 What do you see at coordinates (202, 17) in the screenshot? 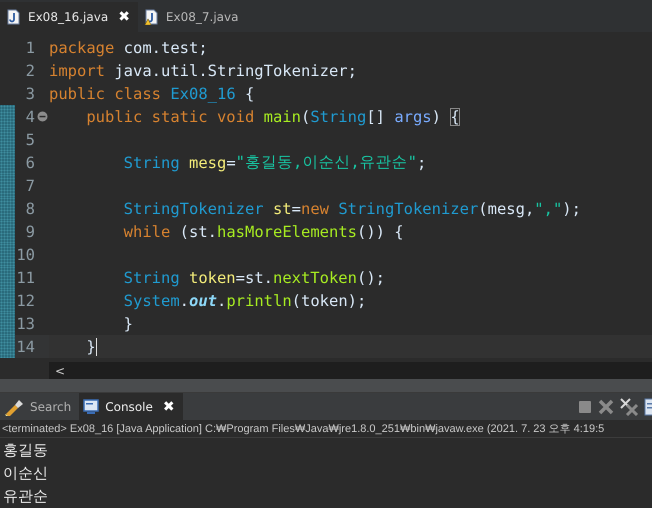
I see `tab-label: Ex08_7.java` at bounding box center [202, 17].